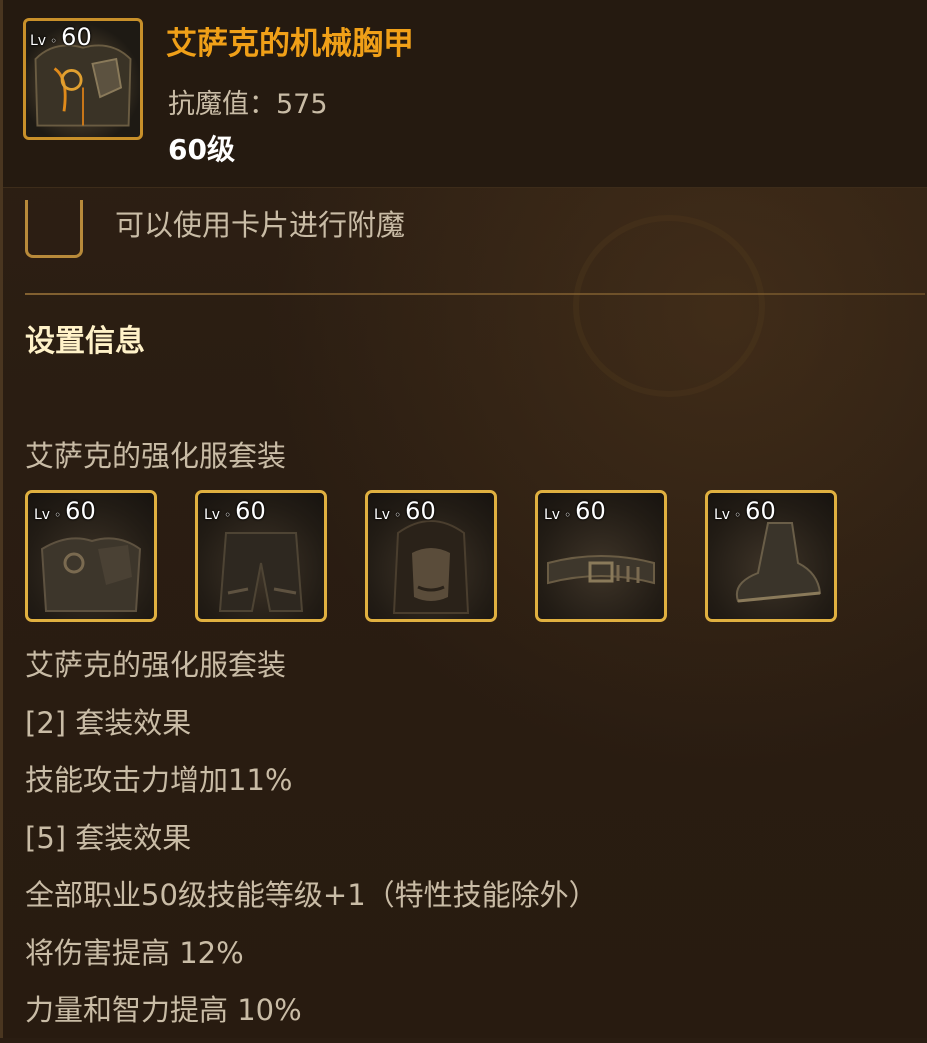  What do you see at coordinates (159, 780) in the screenshot?
I see `set-effect-line: 技能攻击力增加11%` at bounding box center [159, 780].